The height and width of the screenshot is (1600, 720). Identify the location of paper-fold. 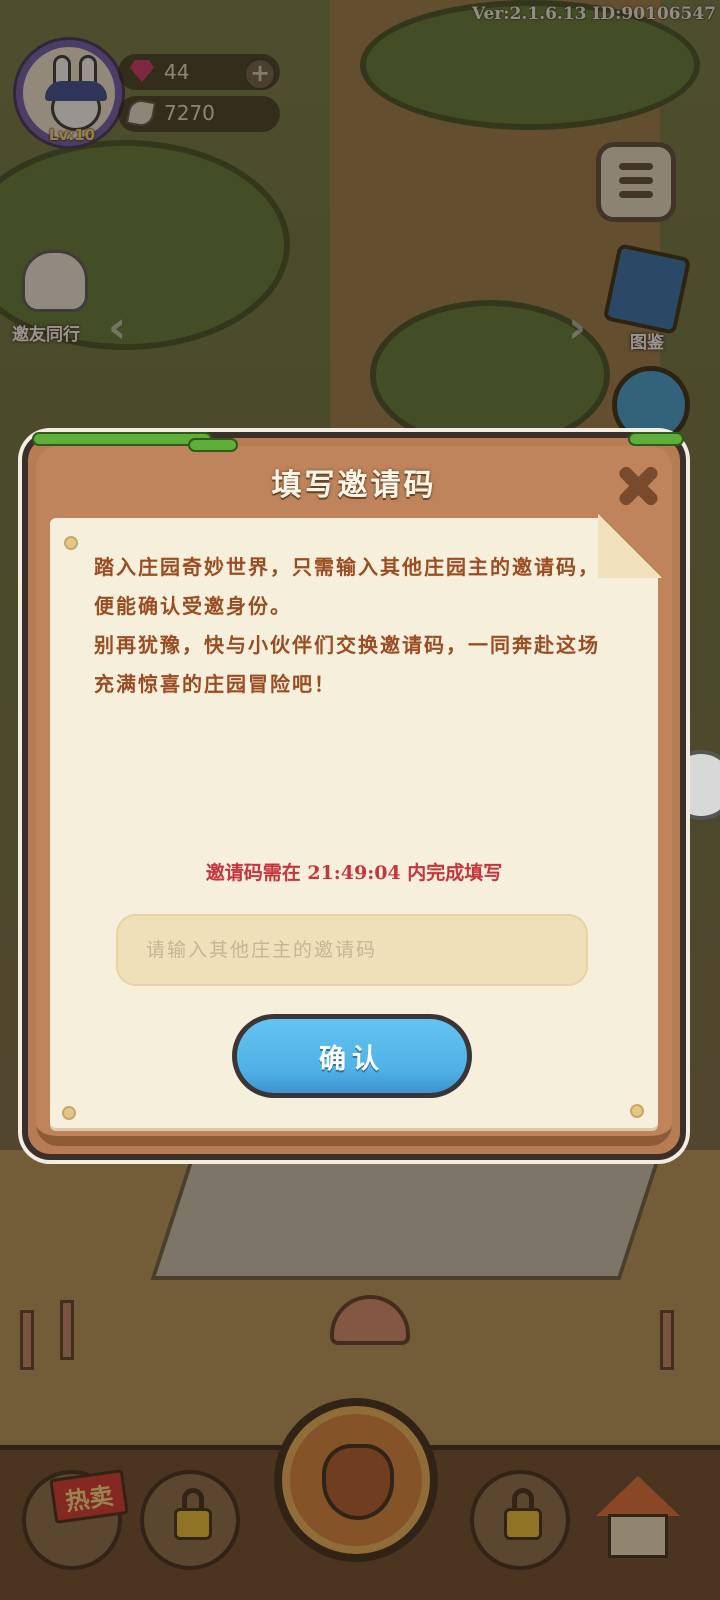
(630, 546).